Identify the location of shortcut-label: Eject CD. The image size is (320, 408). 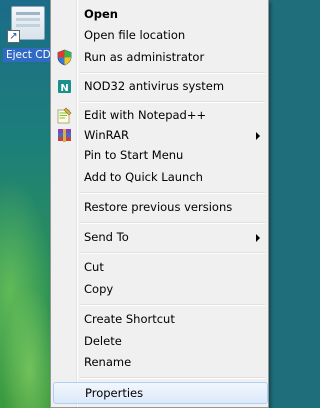
(29, 55).